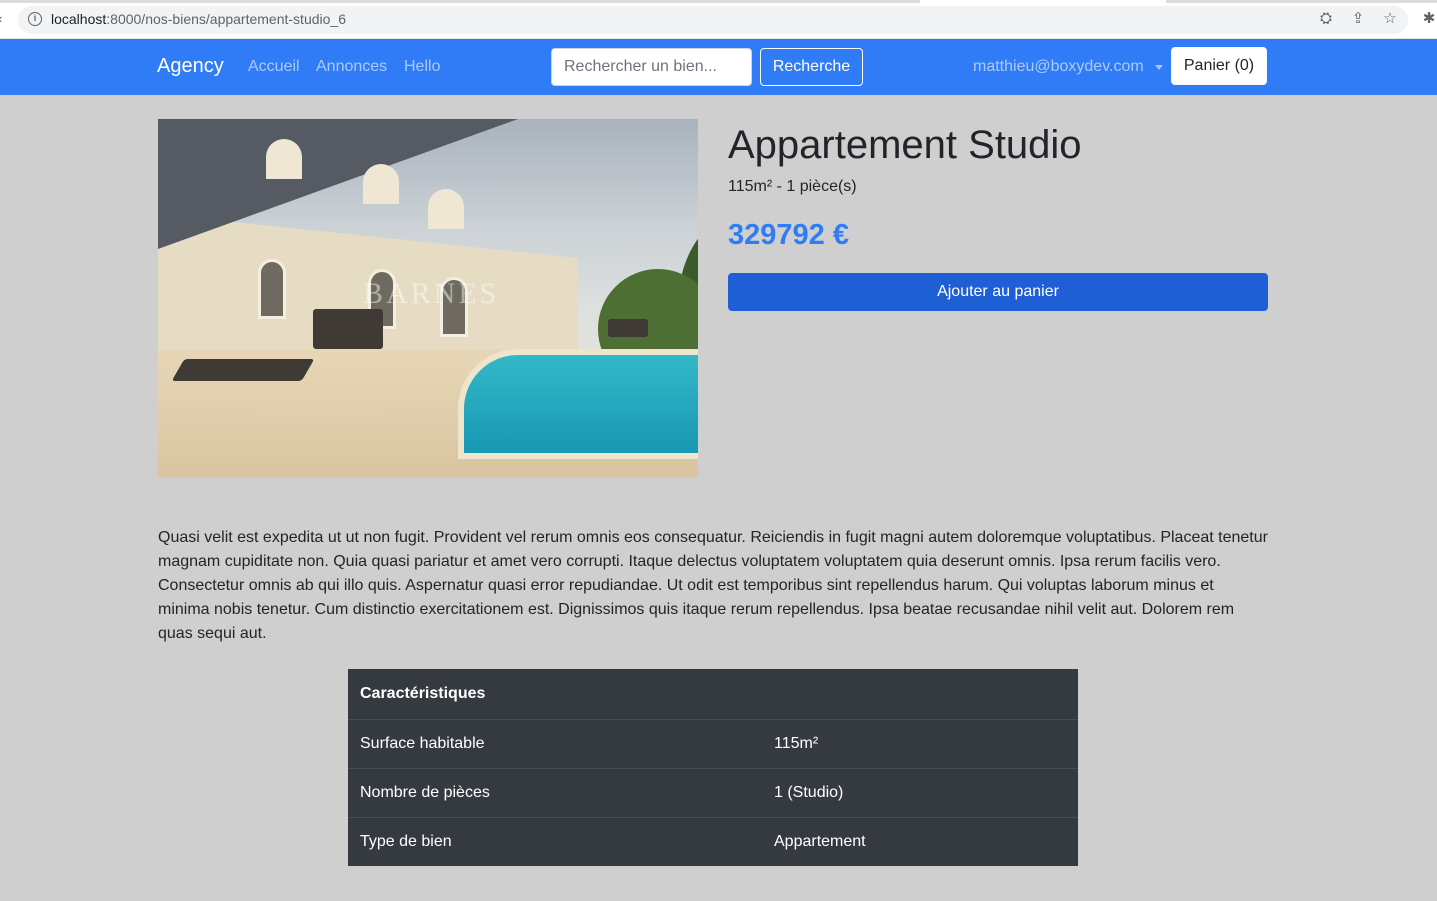  I want to click on characteristic-label: Nombre de pièces, so click(555, 792).